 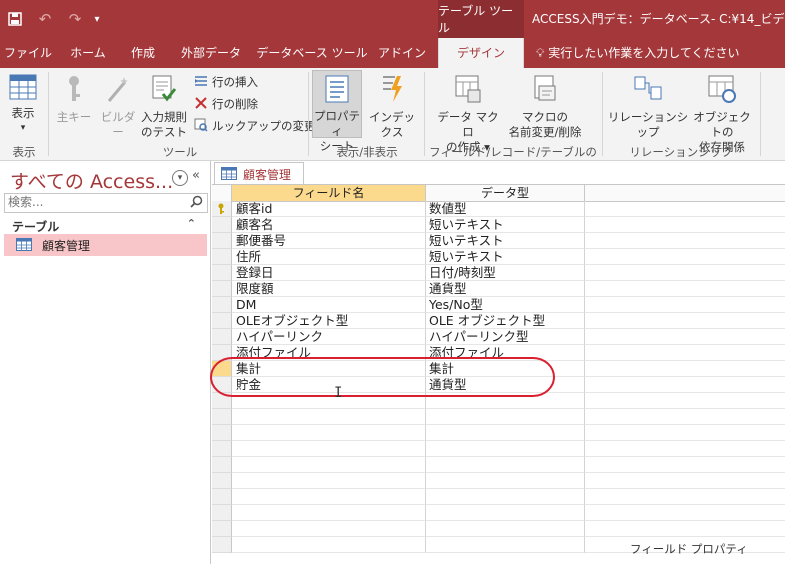 What do you see at coordinates (106, 179) in the screenshot?
I see `nav-header: すべての Access... ▾ «` at bounding box center [106, 179].